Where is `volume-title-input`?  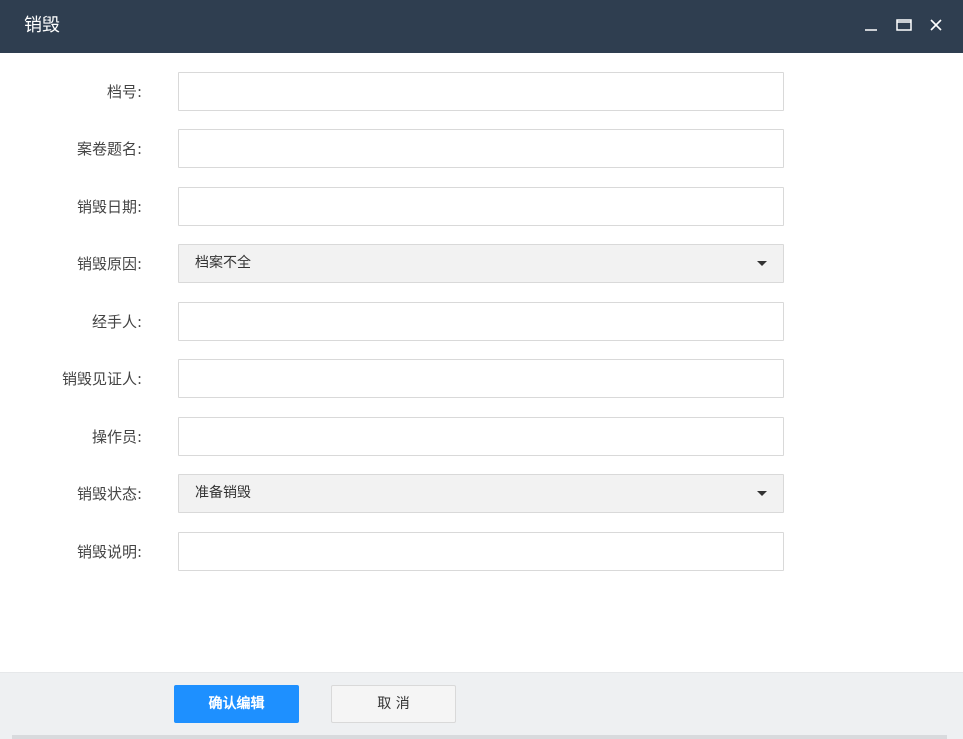
volume-title-input is located at coordinates (481, 148).